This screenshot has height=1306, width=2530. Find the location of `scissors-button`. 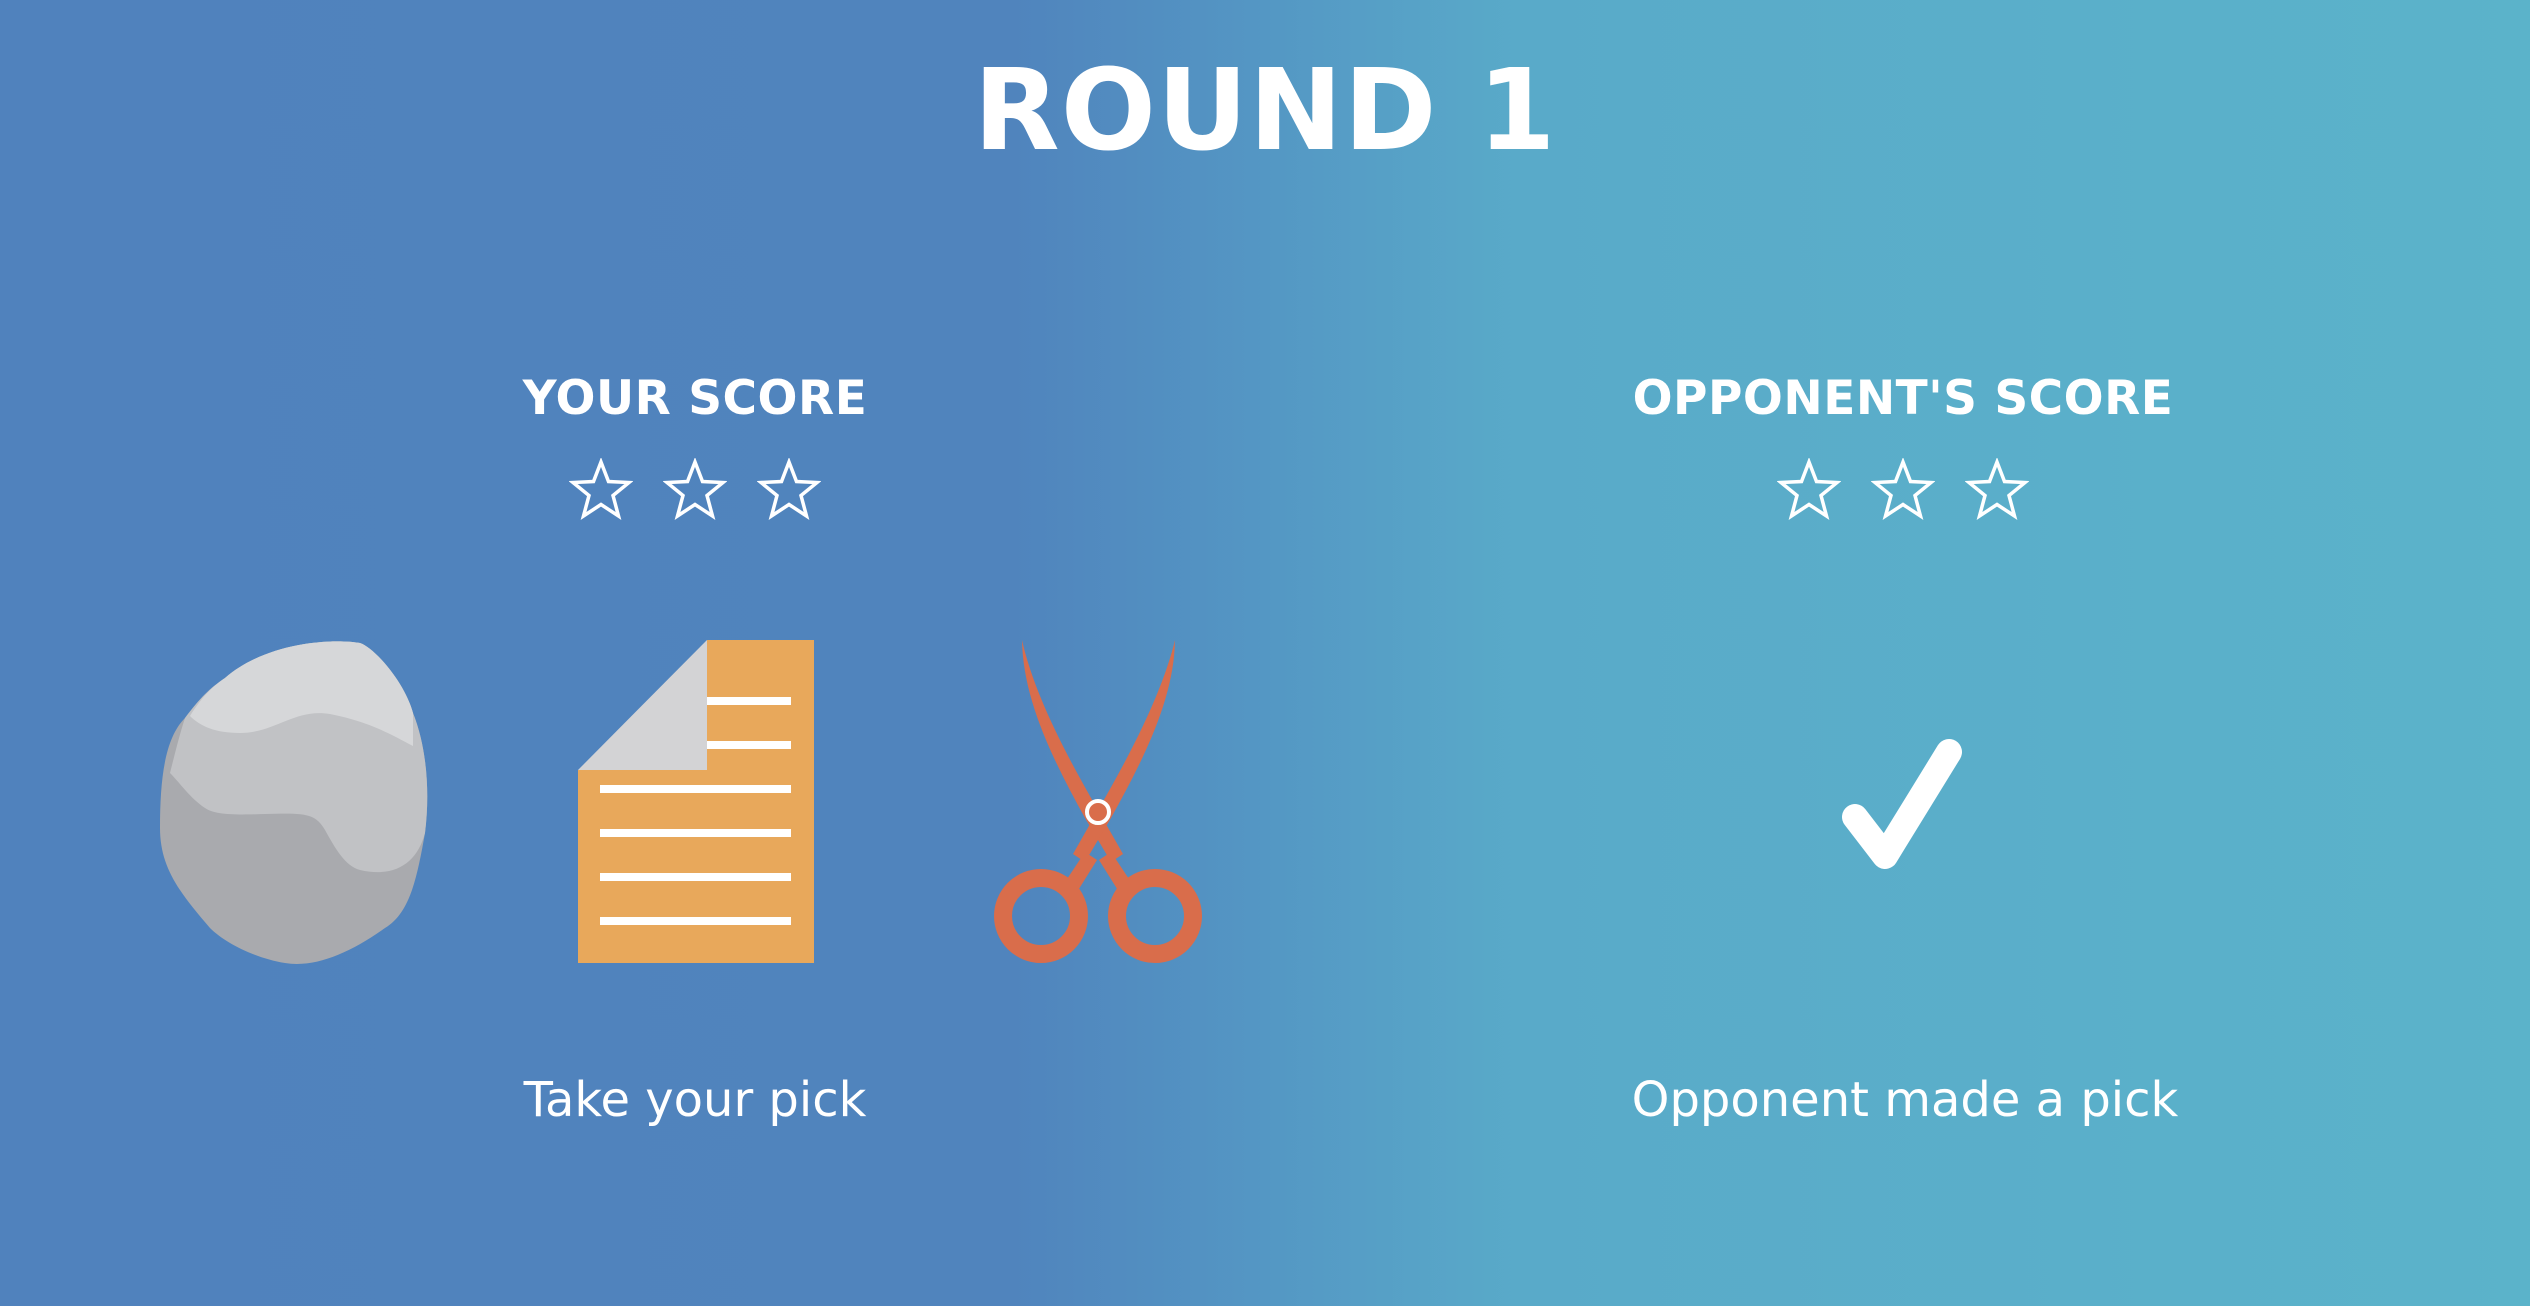

scissors-button is located at coordinates (1098, 802).